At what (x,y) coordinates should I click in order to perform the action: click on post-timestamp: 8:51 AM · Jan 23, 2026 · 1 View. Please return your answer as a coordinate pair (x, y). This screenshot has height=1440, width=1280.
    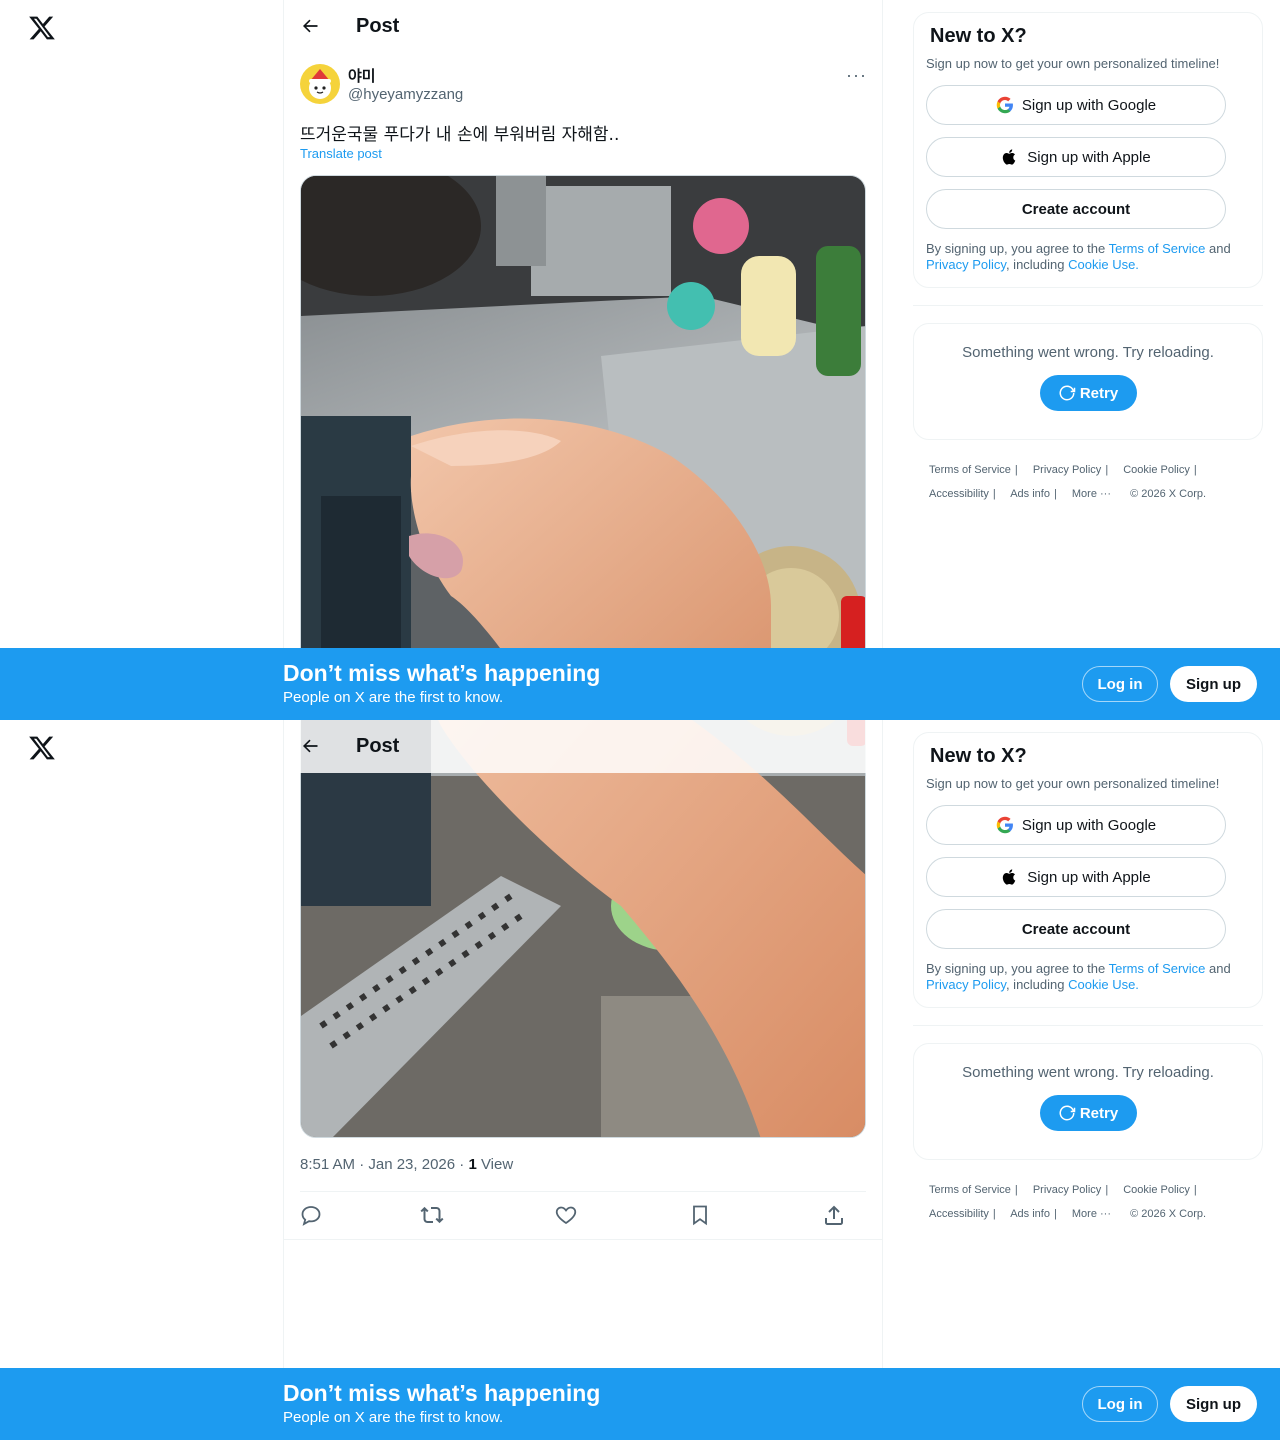
    Looking at the image, I should click on (407, 1164).